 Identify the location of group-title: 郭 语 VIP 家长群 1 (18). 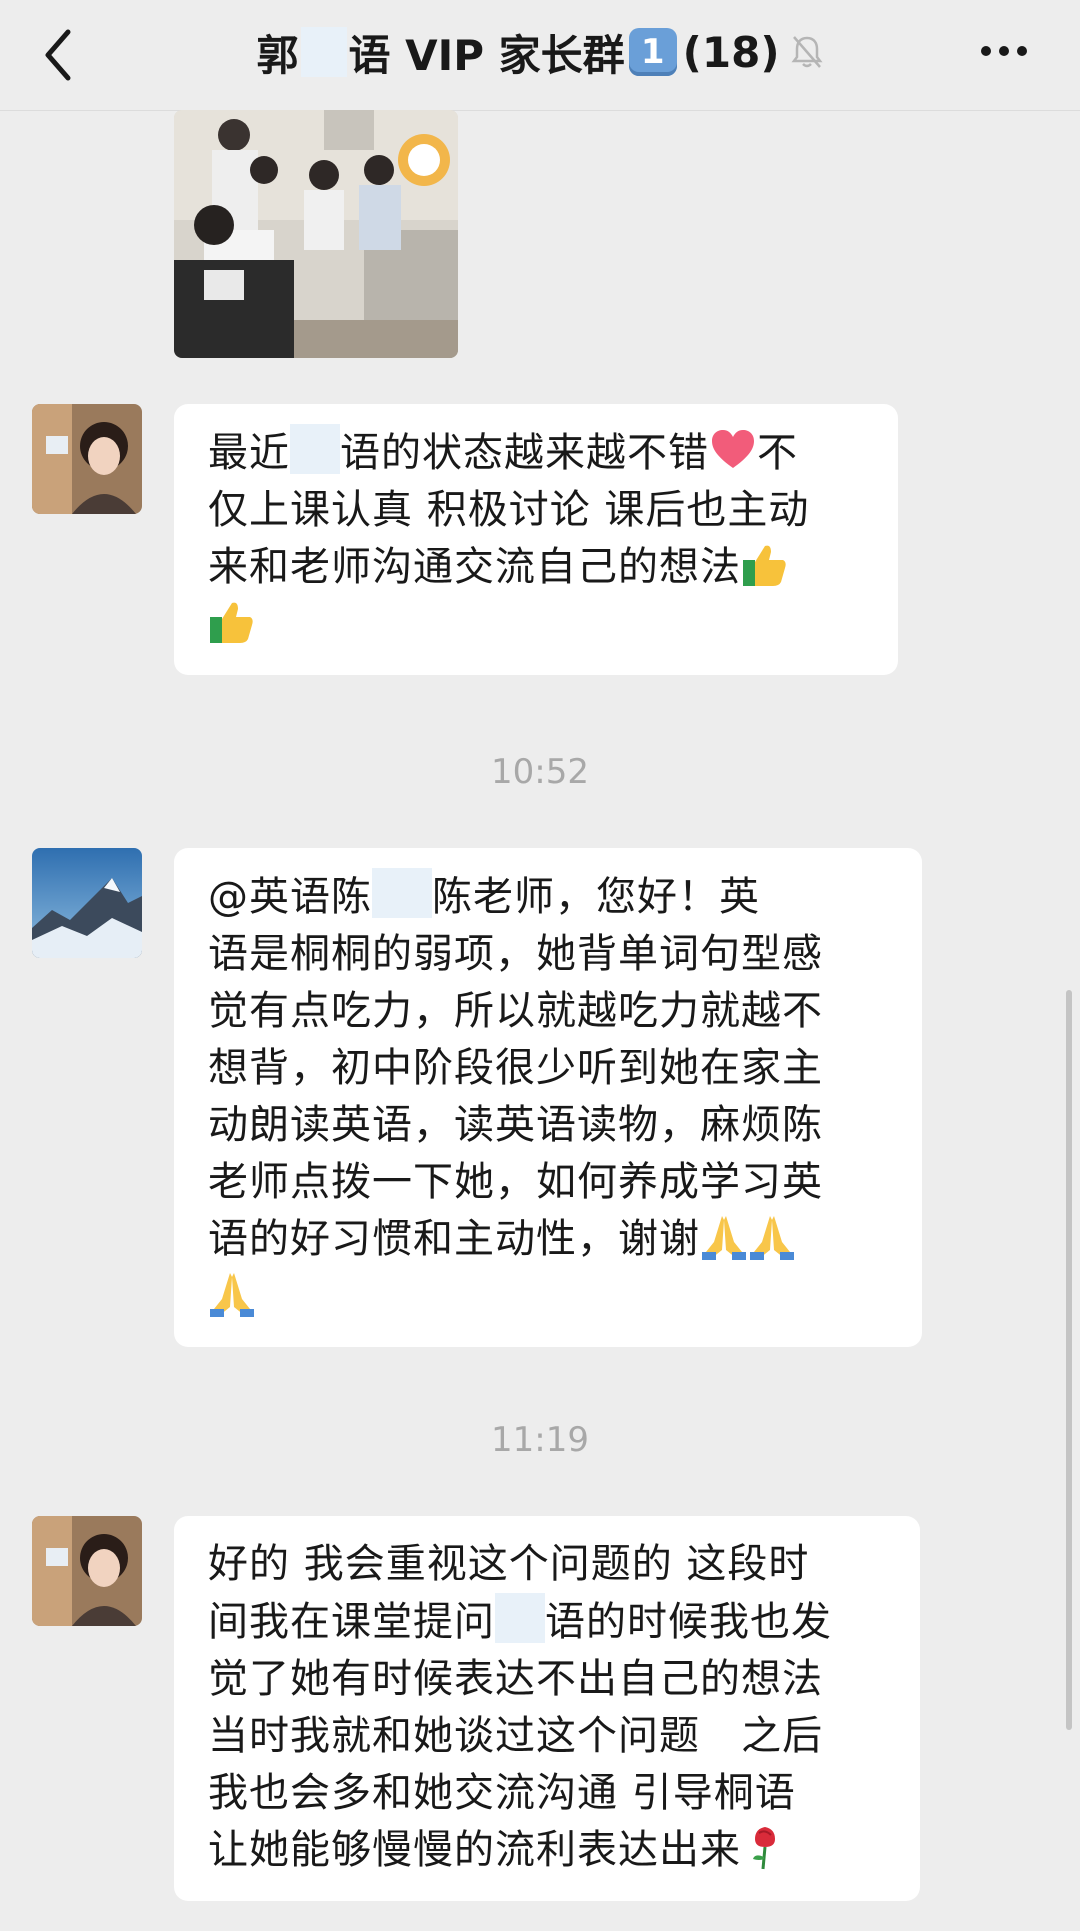
(540, 52).